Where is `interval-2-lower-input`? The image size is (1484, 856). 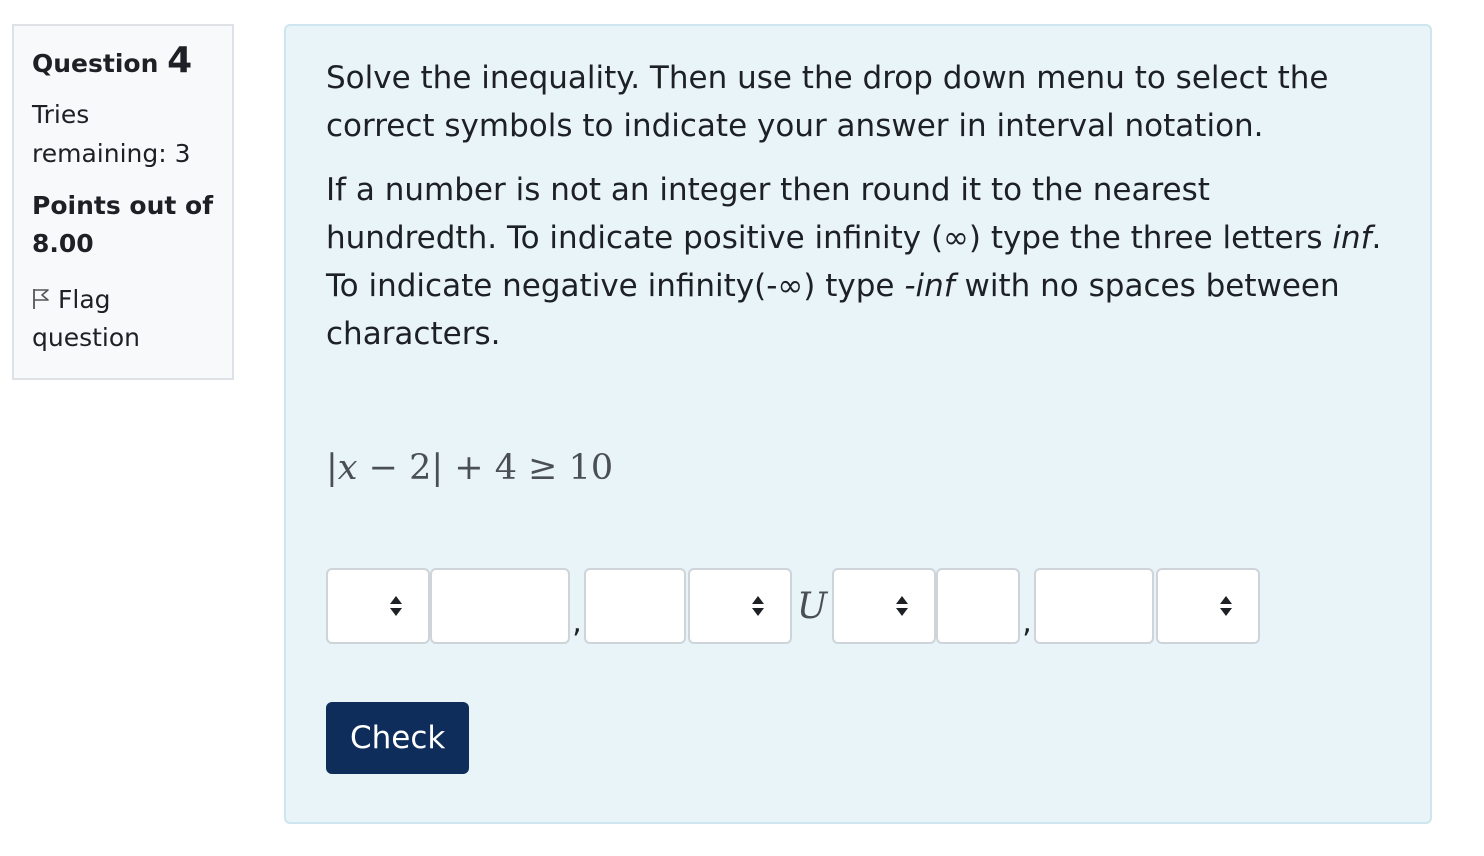
interval-2-lower-input is located at coordinates (978, 606).